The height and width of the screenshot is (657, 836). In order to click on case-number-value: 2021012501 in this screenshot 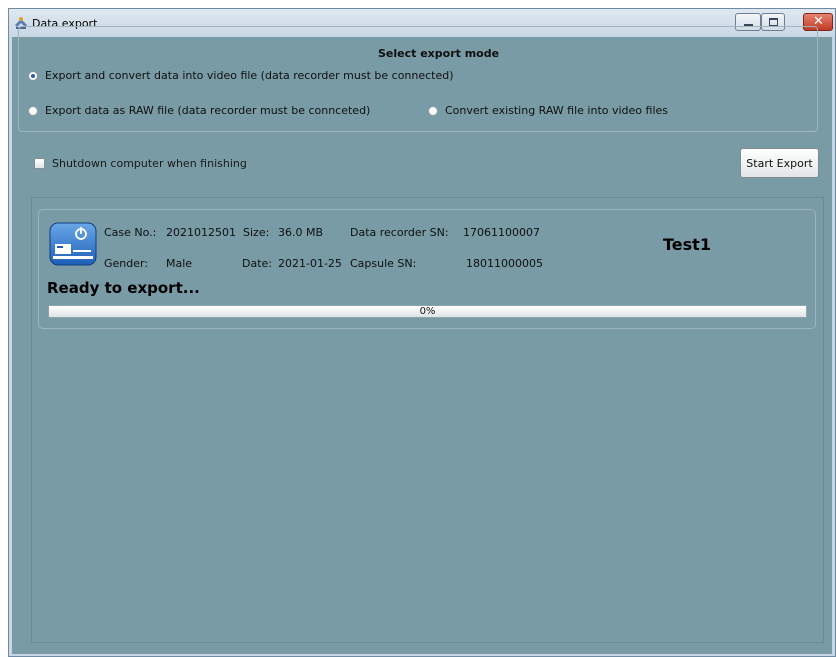, I will do `click(201, 232)`.